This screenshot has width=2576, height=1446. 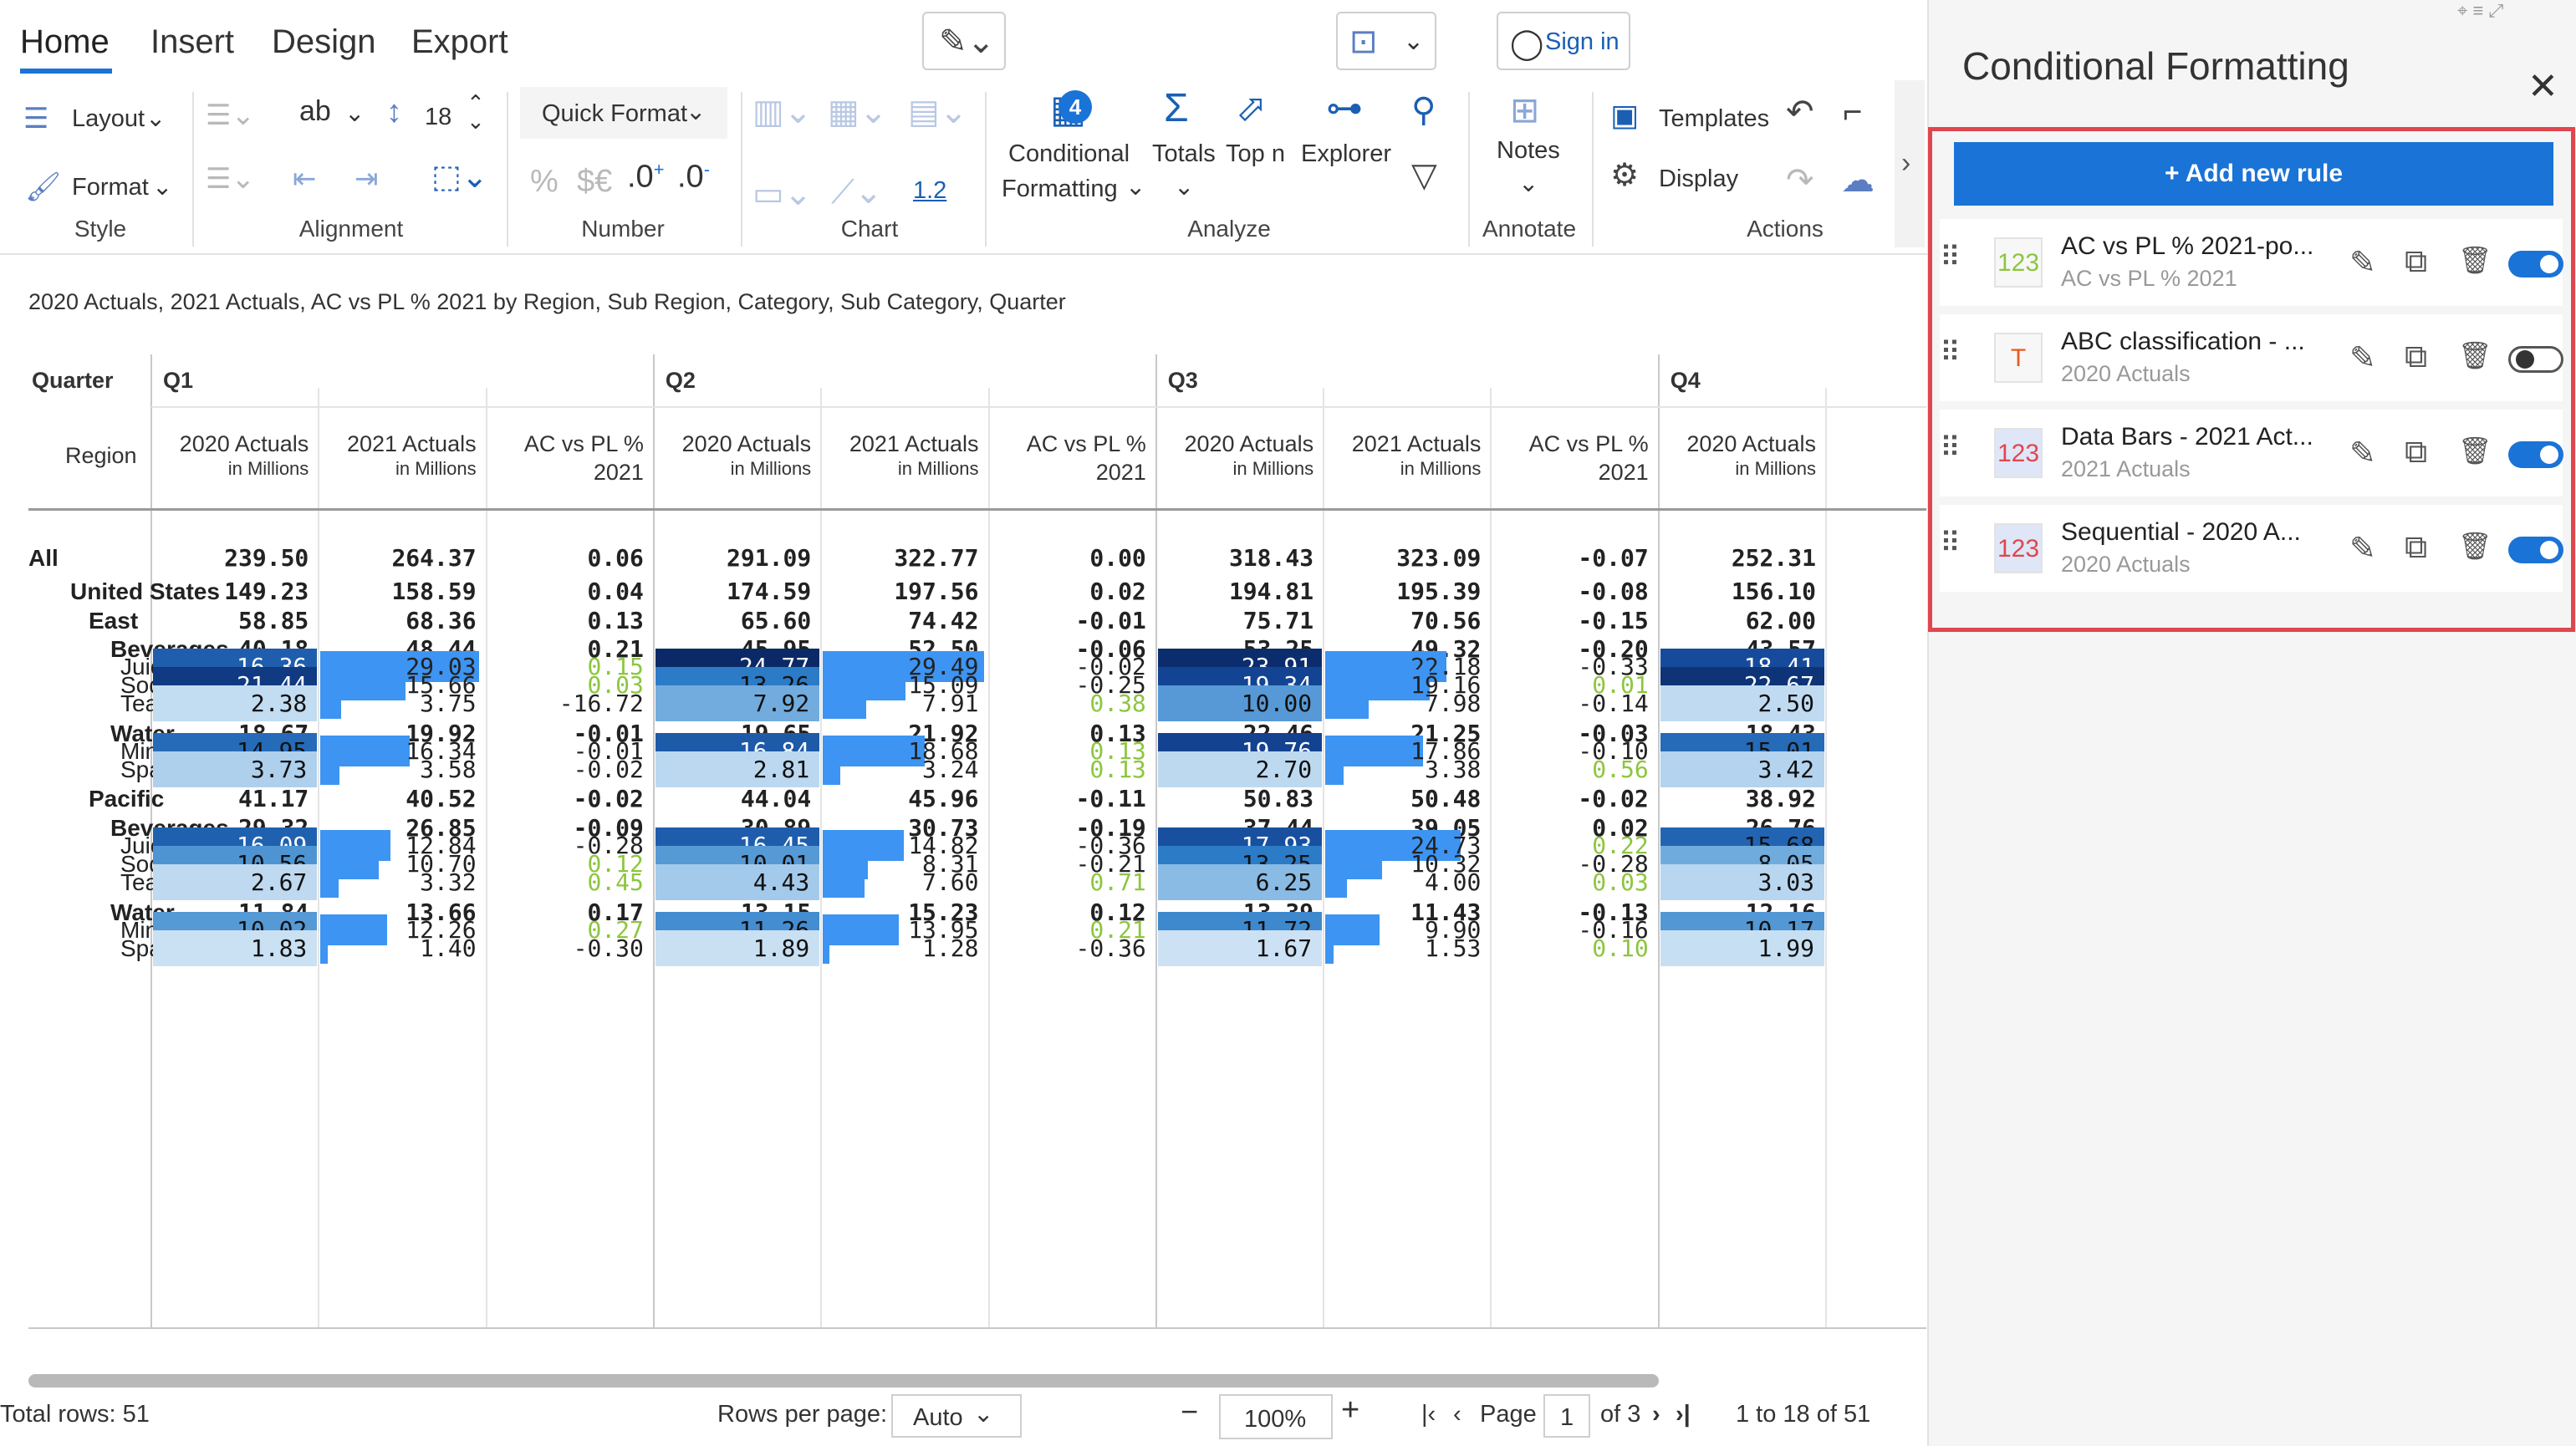 I want to click on currency-icon: $€, so click(x=595, y=182).